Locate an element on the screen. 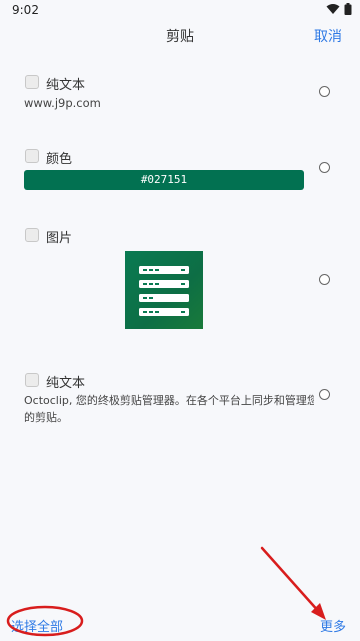 The width and height of the screenshot is (360, 641). annotation-arrow-line is located at coordinates (291, 580).